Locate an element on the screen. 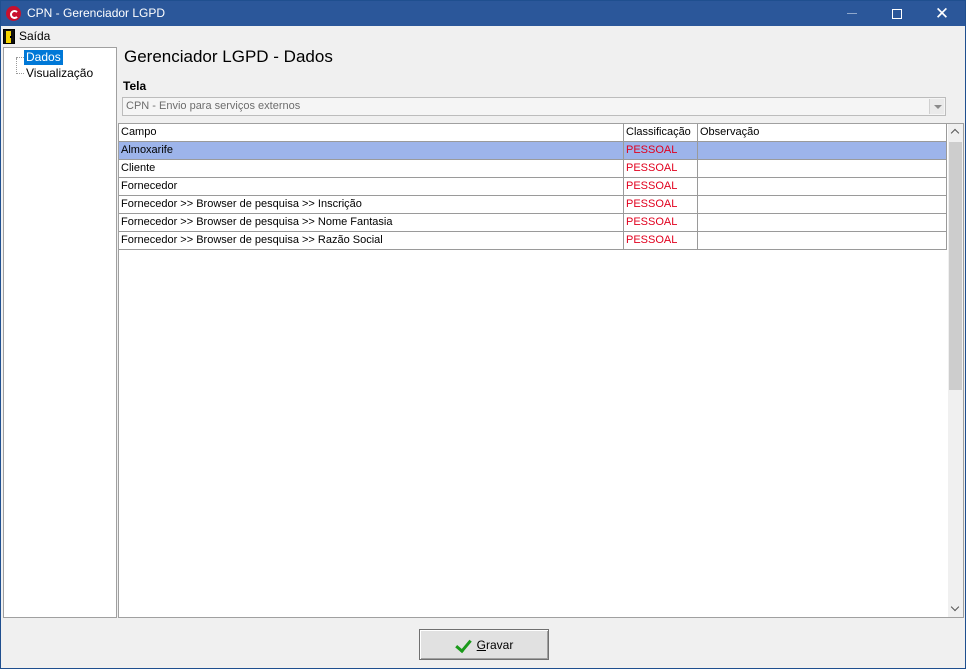 This screenshot has height=669, width=966. close-button: ✕ is located at coordinates (942, 13).